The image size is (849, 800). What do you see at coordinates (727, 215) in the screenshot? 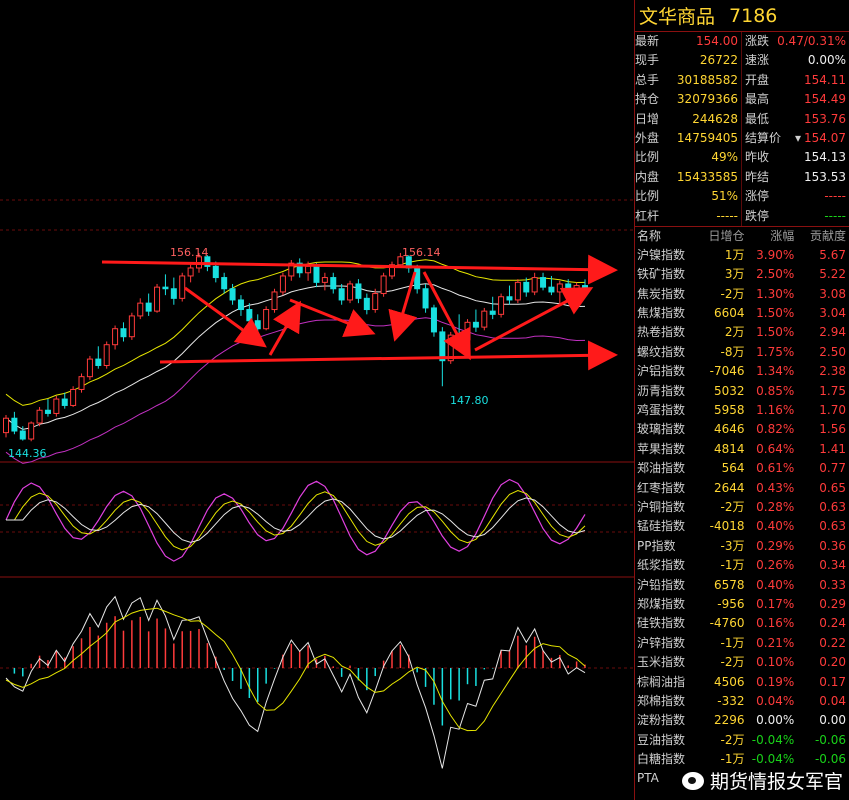
I see `quote-value: -----` at bounding box center [727, 215].